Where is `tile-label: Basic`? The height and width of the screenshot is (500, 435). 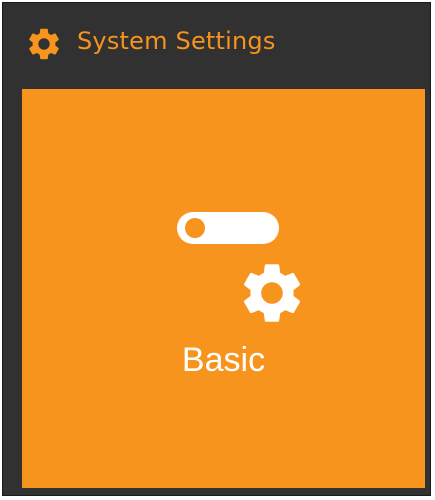
tile-label: Basic is located at coordinates (223, 360).